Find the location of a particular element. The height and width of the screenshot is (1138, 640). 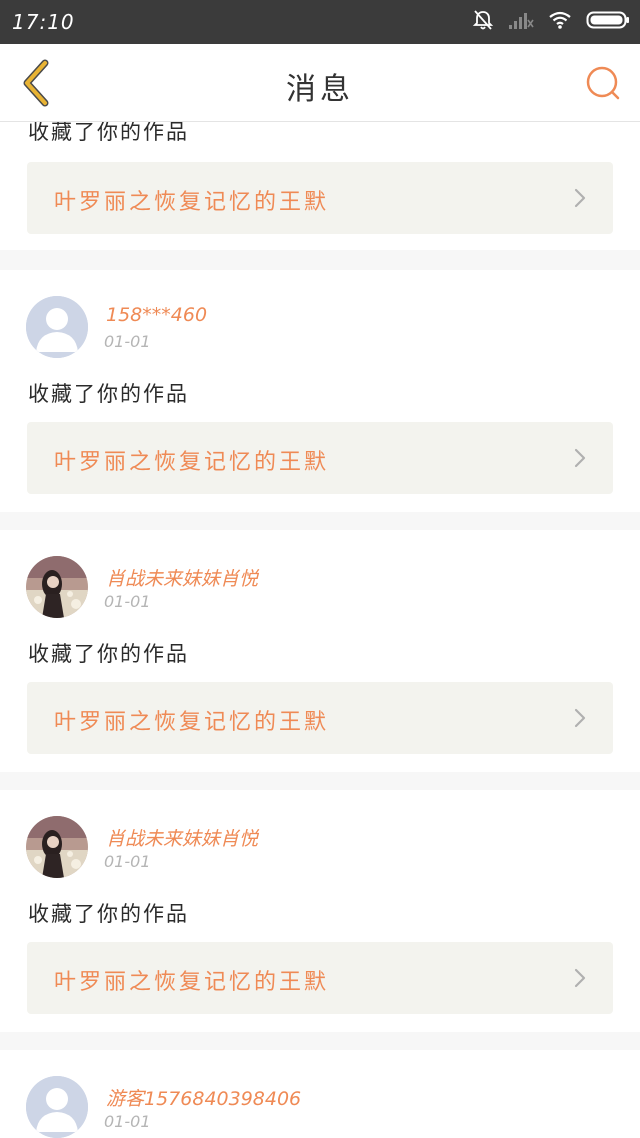

search-icon is located at coordinates (603, 83).